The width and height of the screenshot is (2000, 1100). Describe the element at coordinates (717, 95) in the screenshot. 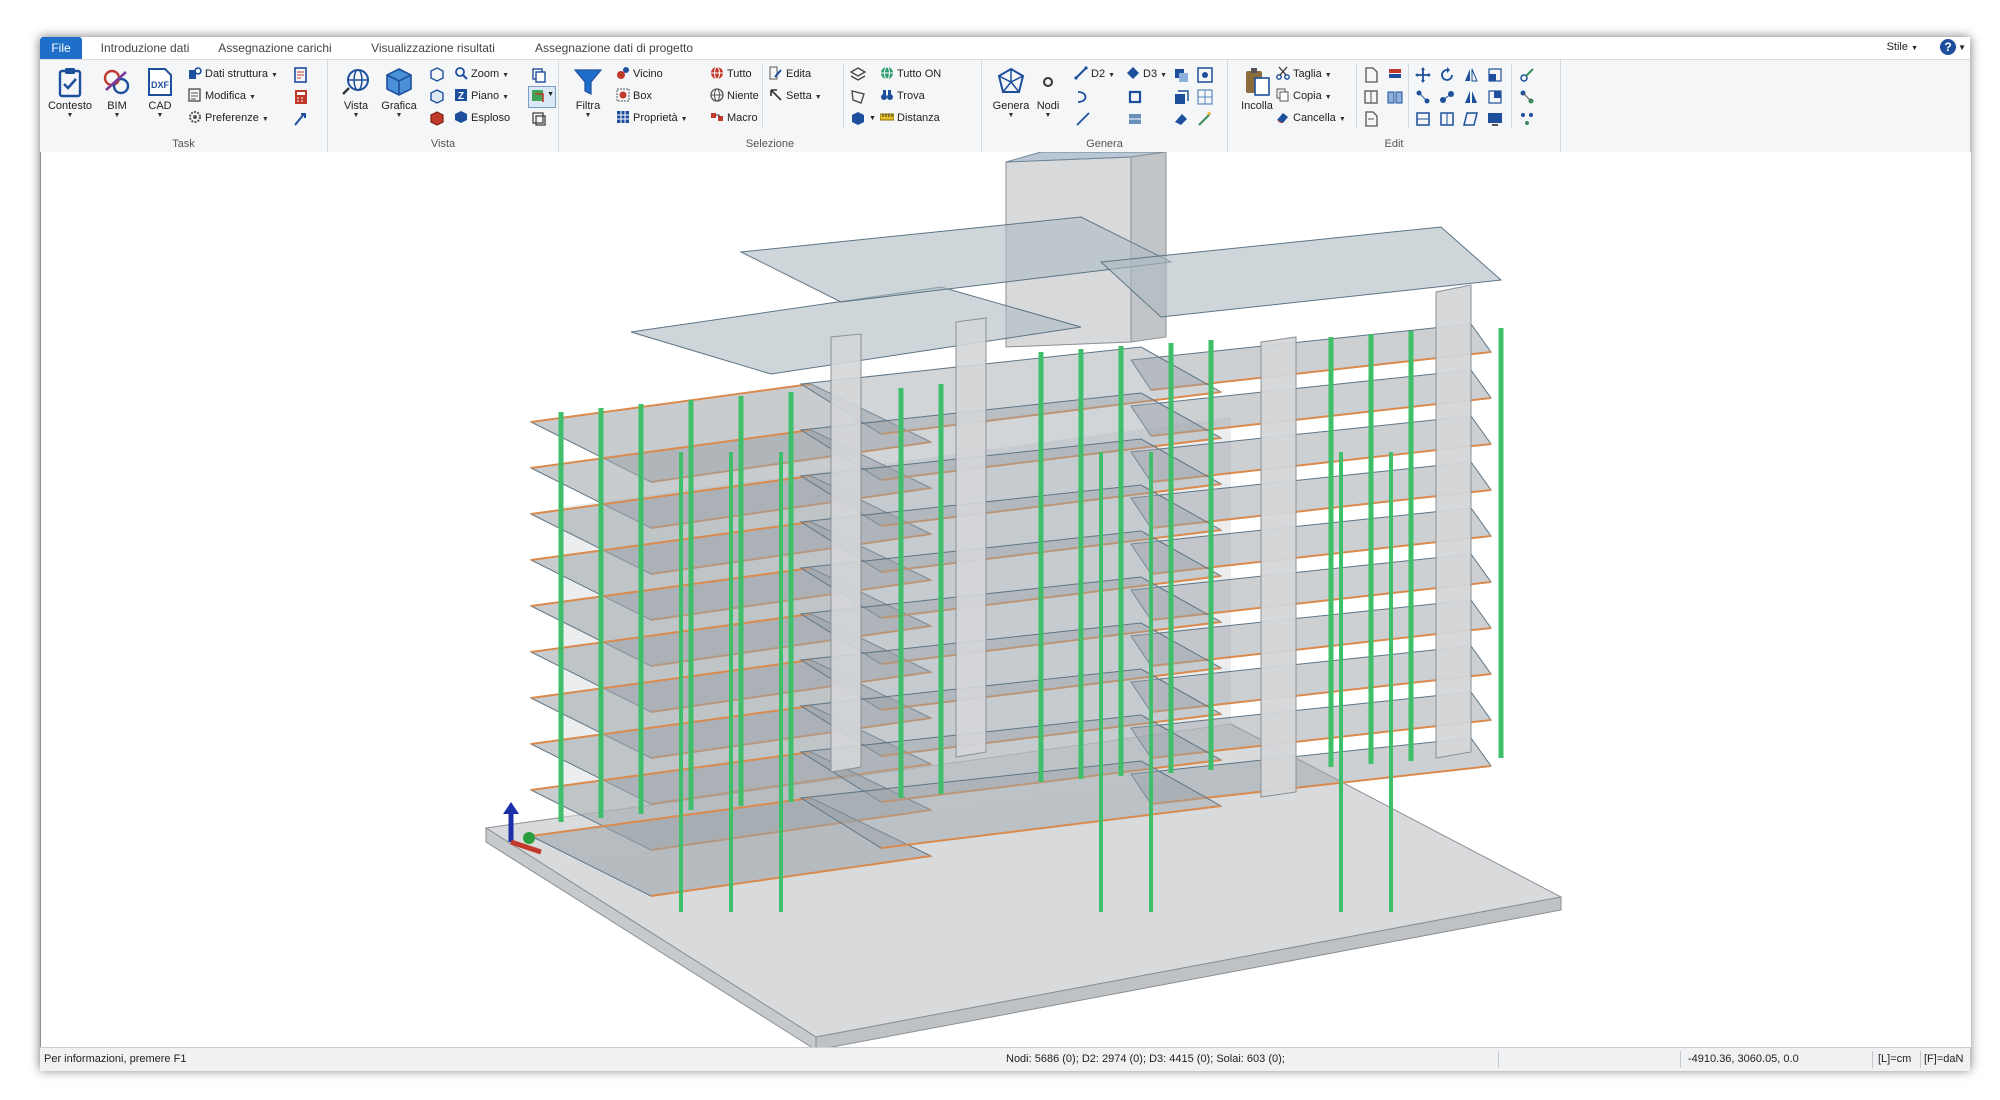

I see `select-none-globe-icon` at that location.